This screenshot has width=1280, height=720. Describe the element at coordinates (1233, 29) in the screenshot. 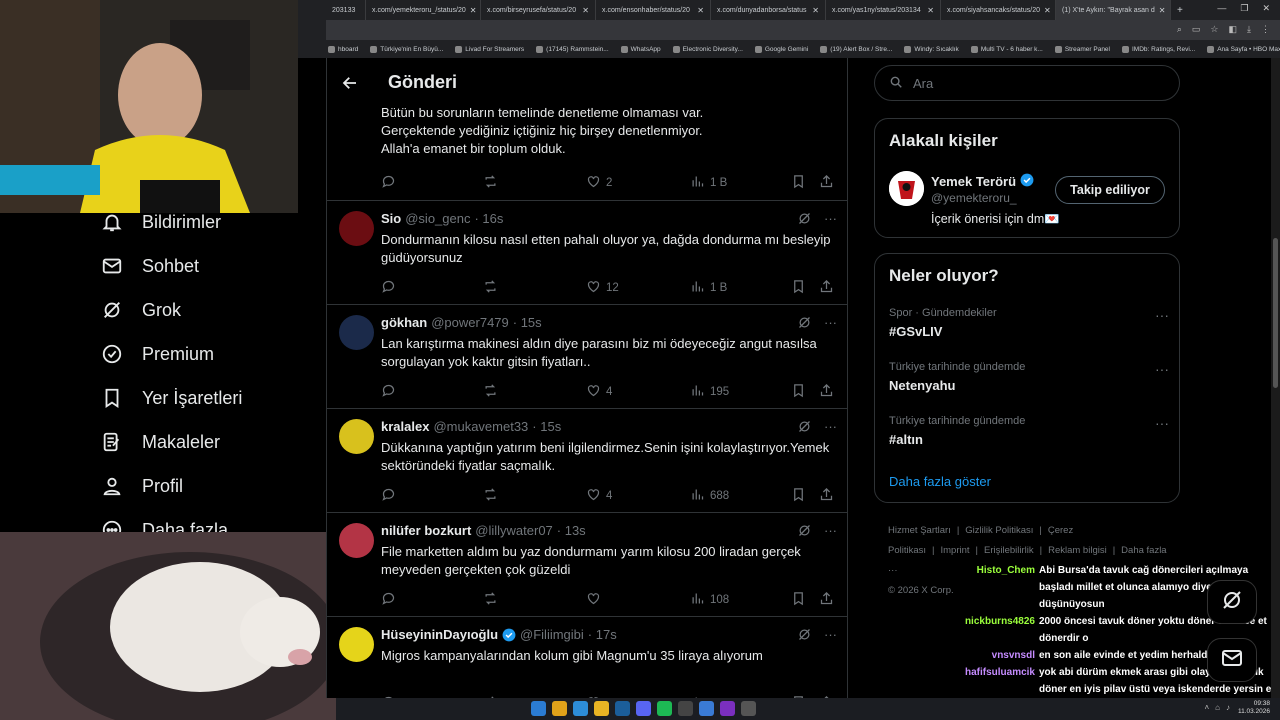

I see `extensions-icon: ◧` at that location.